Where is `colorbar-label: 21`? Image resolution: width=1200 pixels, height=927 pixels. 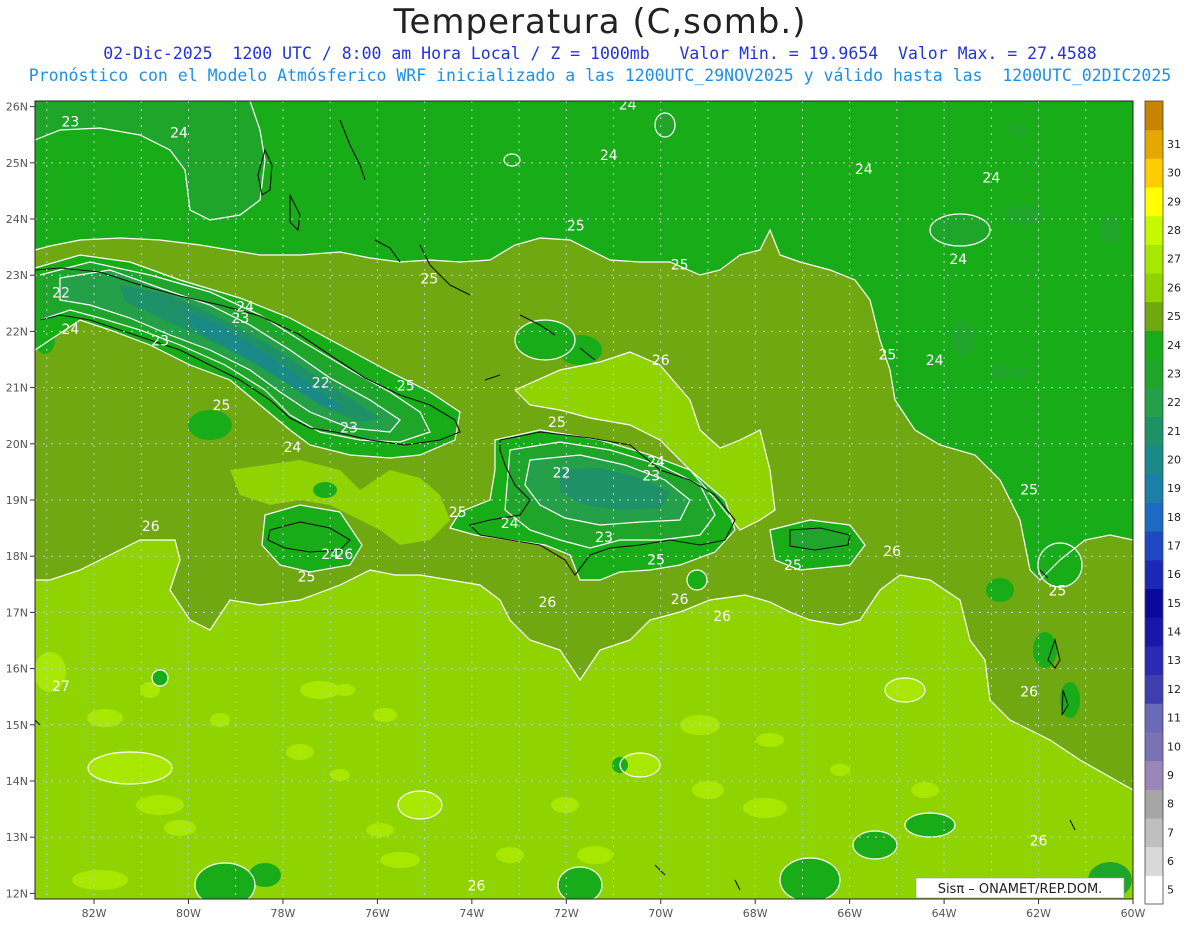 colorbar-label: 21 is located at coordinates (1174, 431).